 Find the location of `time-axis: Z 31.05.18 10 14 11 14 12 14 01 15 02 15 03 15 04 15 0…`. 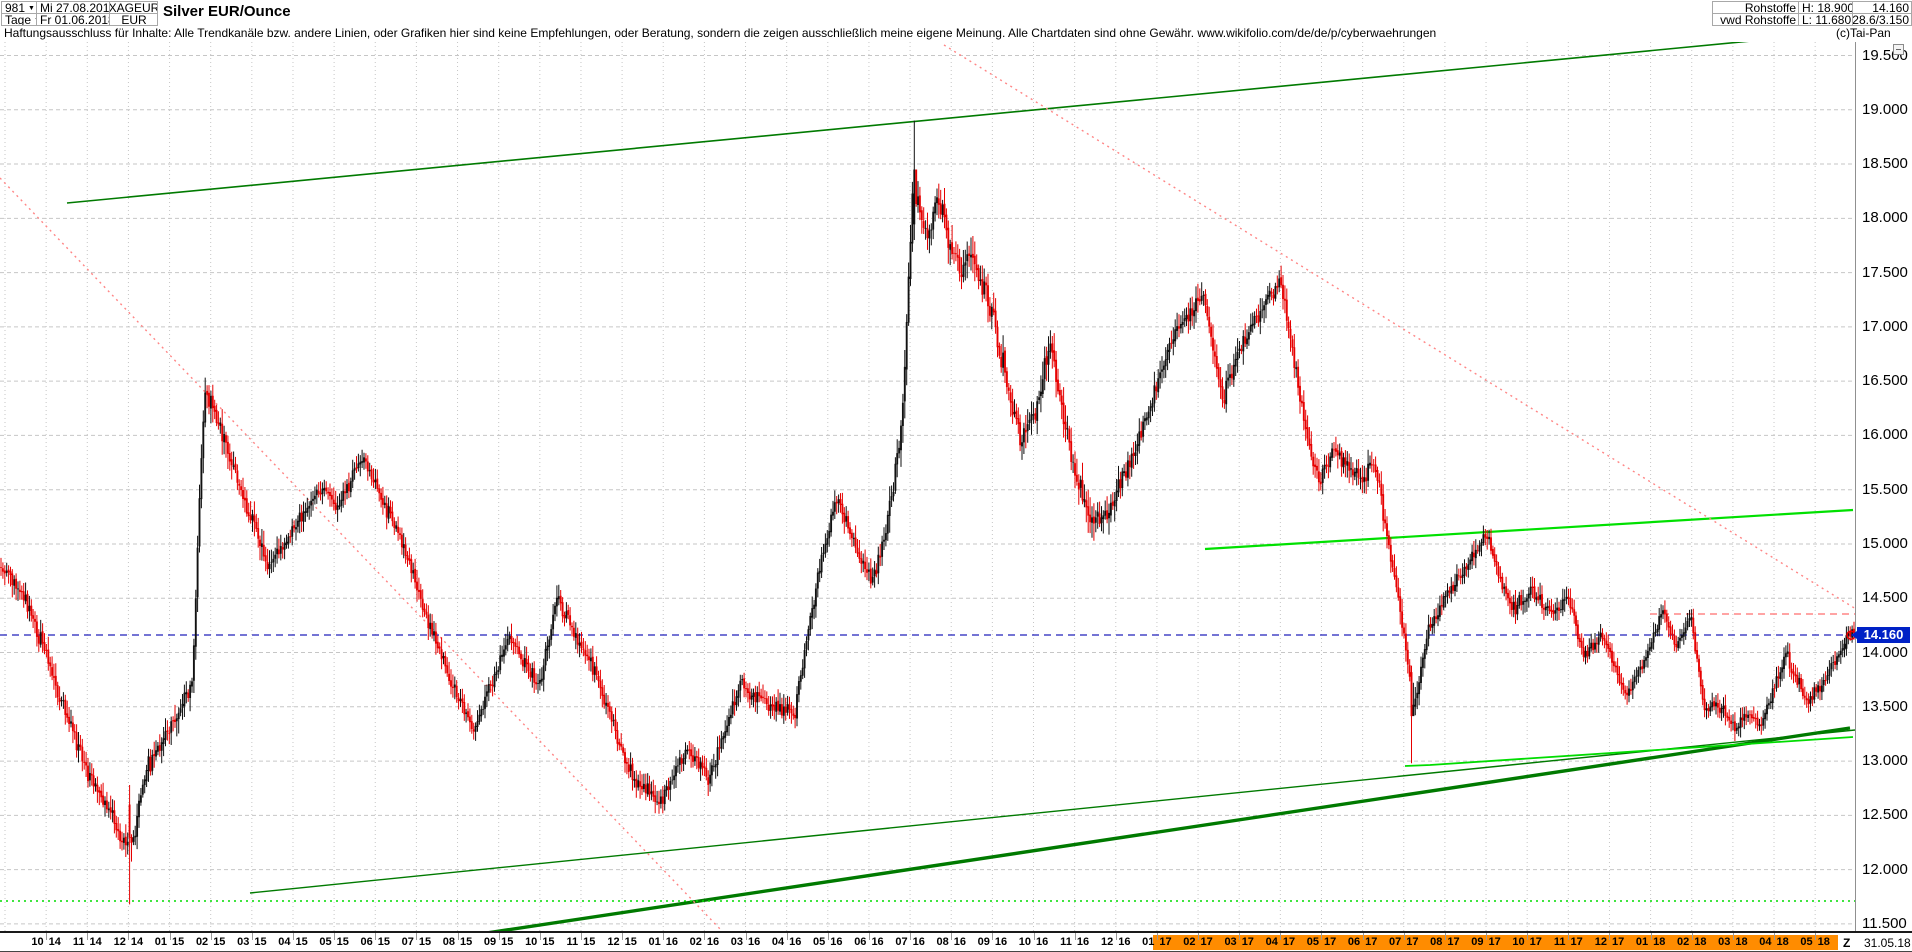

time-axis: Z 31.05.18 10 14 11 14 12 14 01 15 02 15 03 15 04 15 0… is located at coordinates (956, 942).